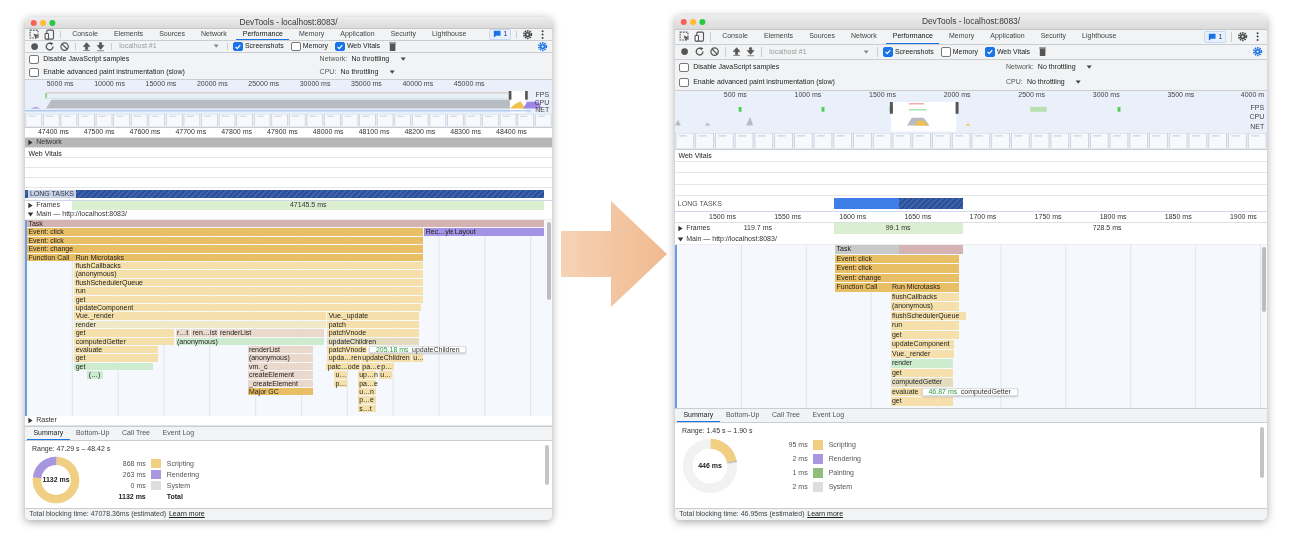  Describe the element at coordinates (285, 194) in the screenshot. I see `long-task-bar` at that location.